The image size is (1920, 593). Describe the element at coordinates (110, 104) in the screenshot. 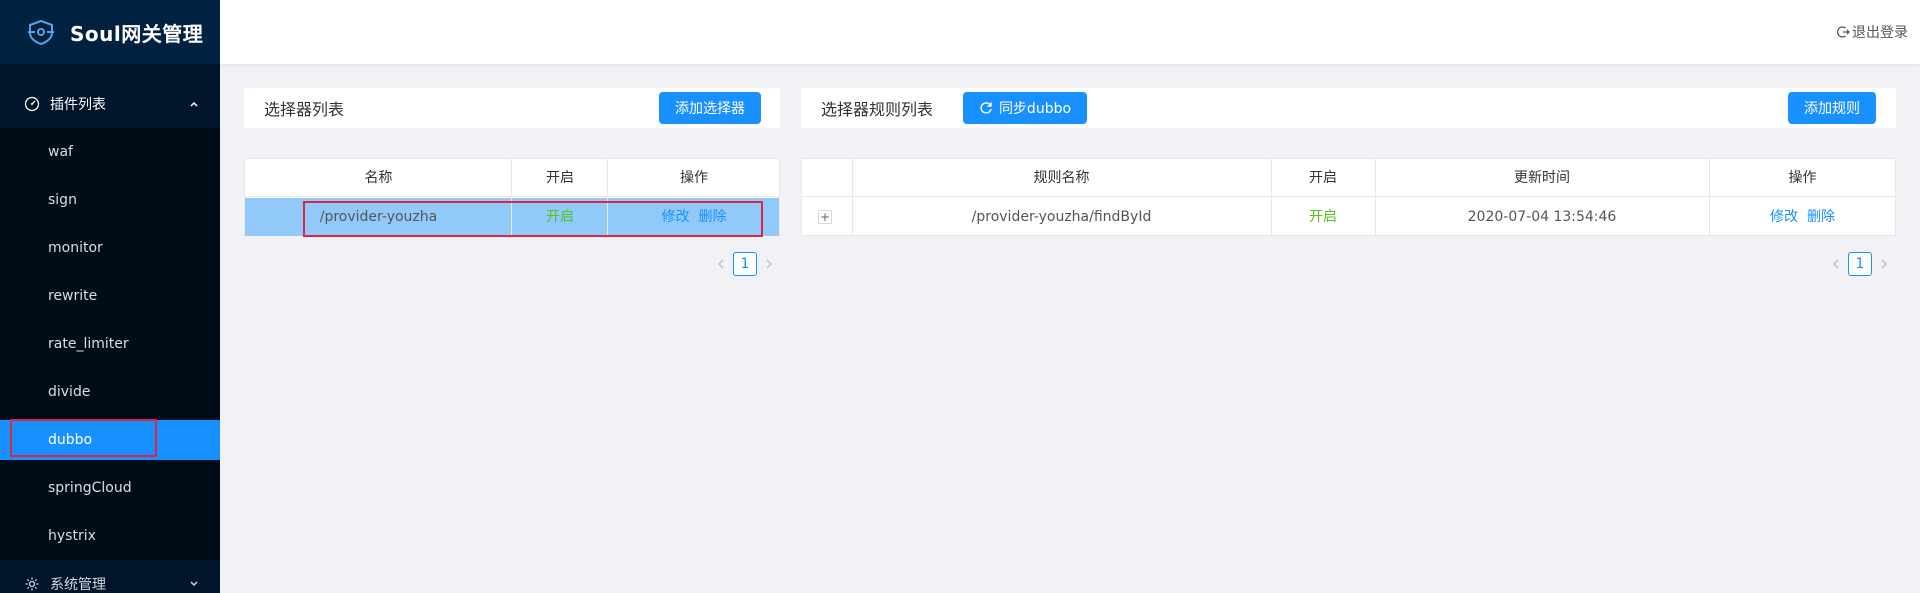

I see `menu-group-plugins: 插件列表` at that location.